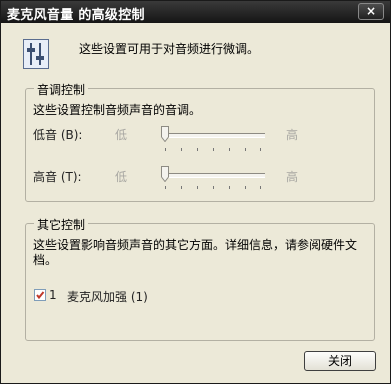 The height and width of the screenshot is (384, 391). What do you see at coordinates (53, 295) in the screenshot?
I see `mic-boost-number: 1` at bounding box center [53, 295].